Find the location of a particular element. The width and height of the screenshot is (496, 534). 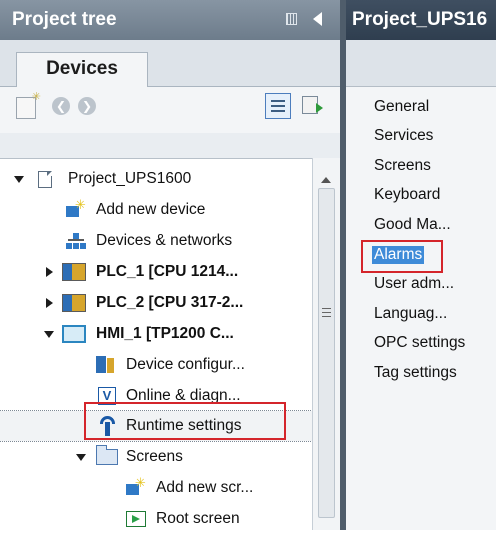

export-icon is located at coordinates (312, 105).